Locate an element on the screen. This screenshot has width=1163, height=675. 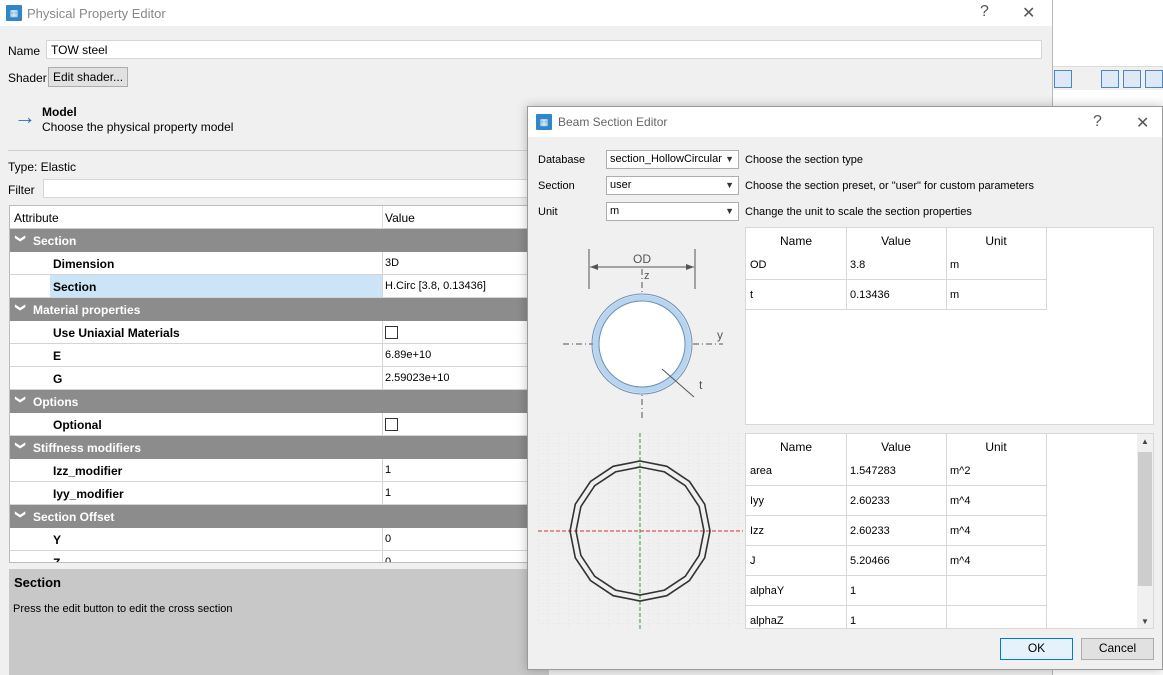
scrollbar-thumb is located at coordinates (1145, 519).